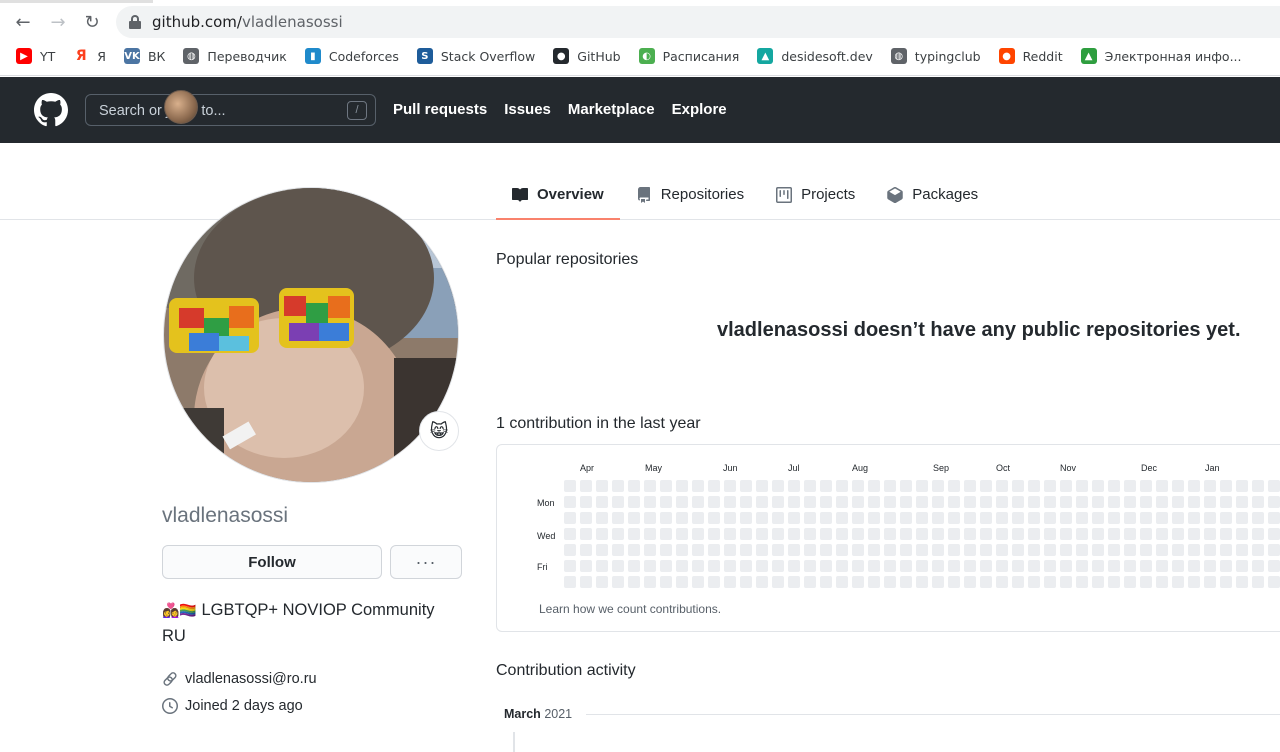 The image size is (1280, 752). Describe the element at coordinates (440, 109) in the screenshot. I see `nav-pull-requests: Pull requests` at that location.